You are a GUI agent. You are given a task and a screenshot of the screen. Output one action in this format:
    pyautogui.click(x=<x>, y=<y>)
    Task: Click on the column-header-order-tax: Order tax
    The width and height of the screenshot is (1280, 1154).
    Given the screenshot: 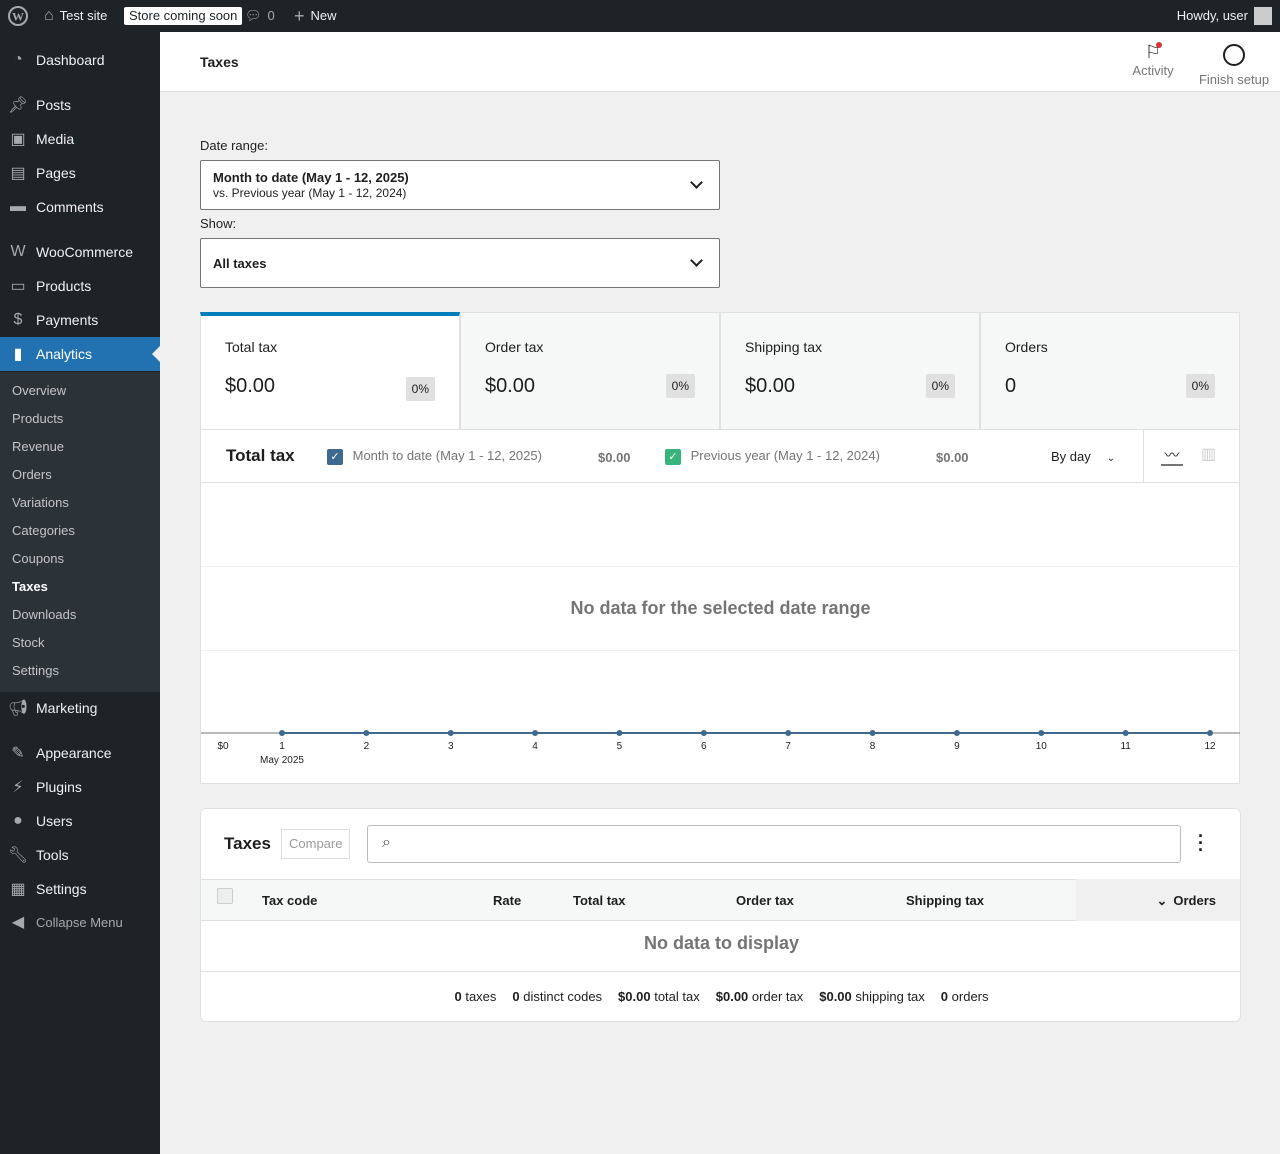 What is the action you would take?
    pyautogui.click(x=765, y=900)
    